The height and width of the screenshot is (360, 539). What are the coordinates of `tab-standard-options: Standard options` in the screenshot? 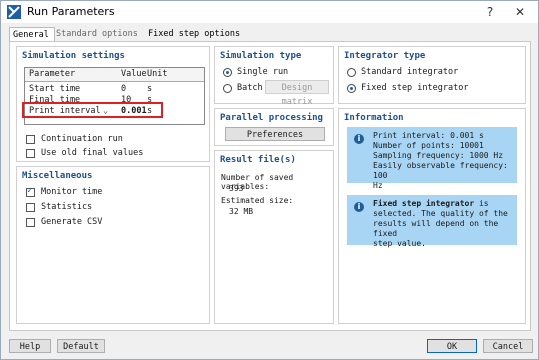 It's located at (100, 34).